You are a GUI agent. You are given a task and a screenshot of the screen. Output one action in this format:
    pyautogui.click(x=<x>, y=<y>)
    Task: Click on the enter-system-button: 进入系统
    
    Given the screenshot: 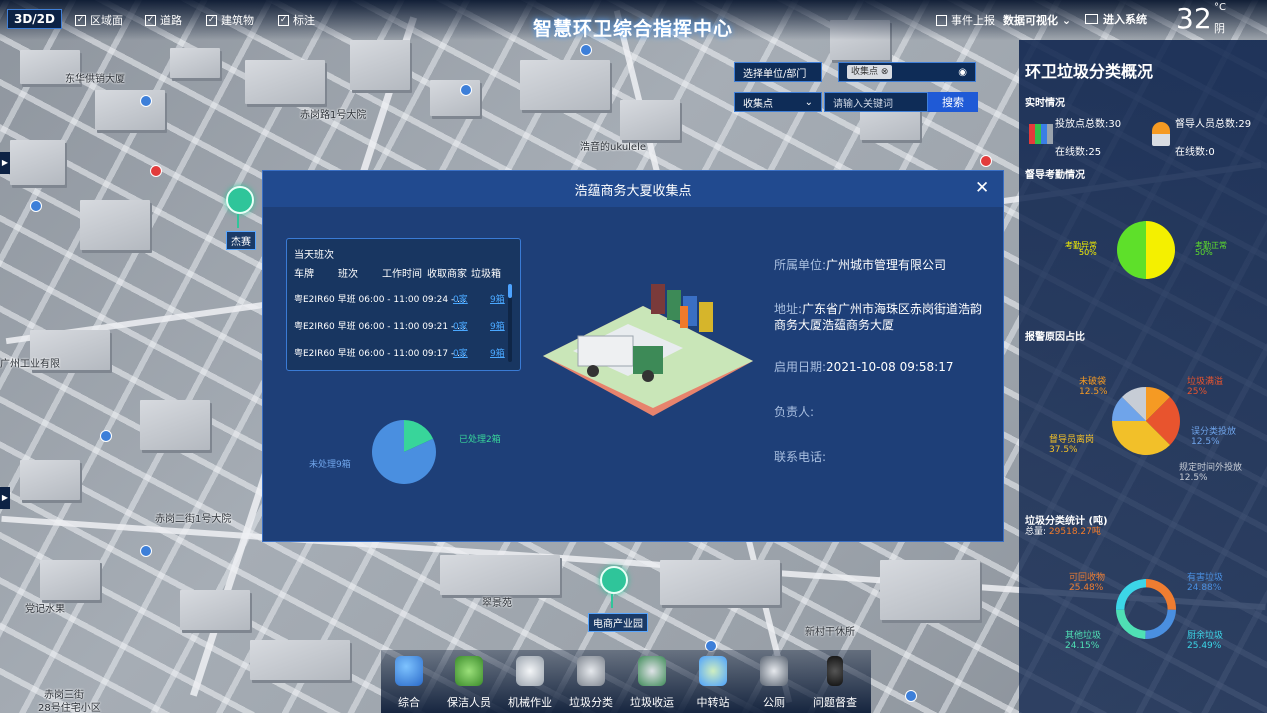 What is the action you would take?
    pyautogui.click(x=1116, y=19)
    